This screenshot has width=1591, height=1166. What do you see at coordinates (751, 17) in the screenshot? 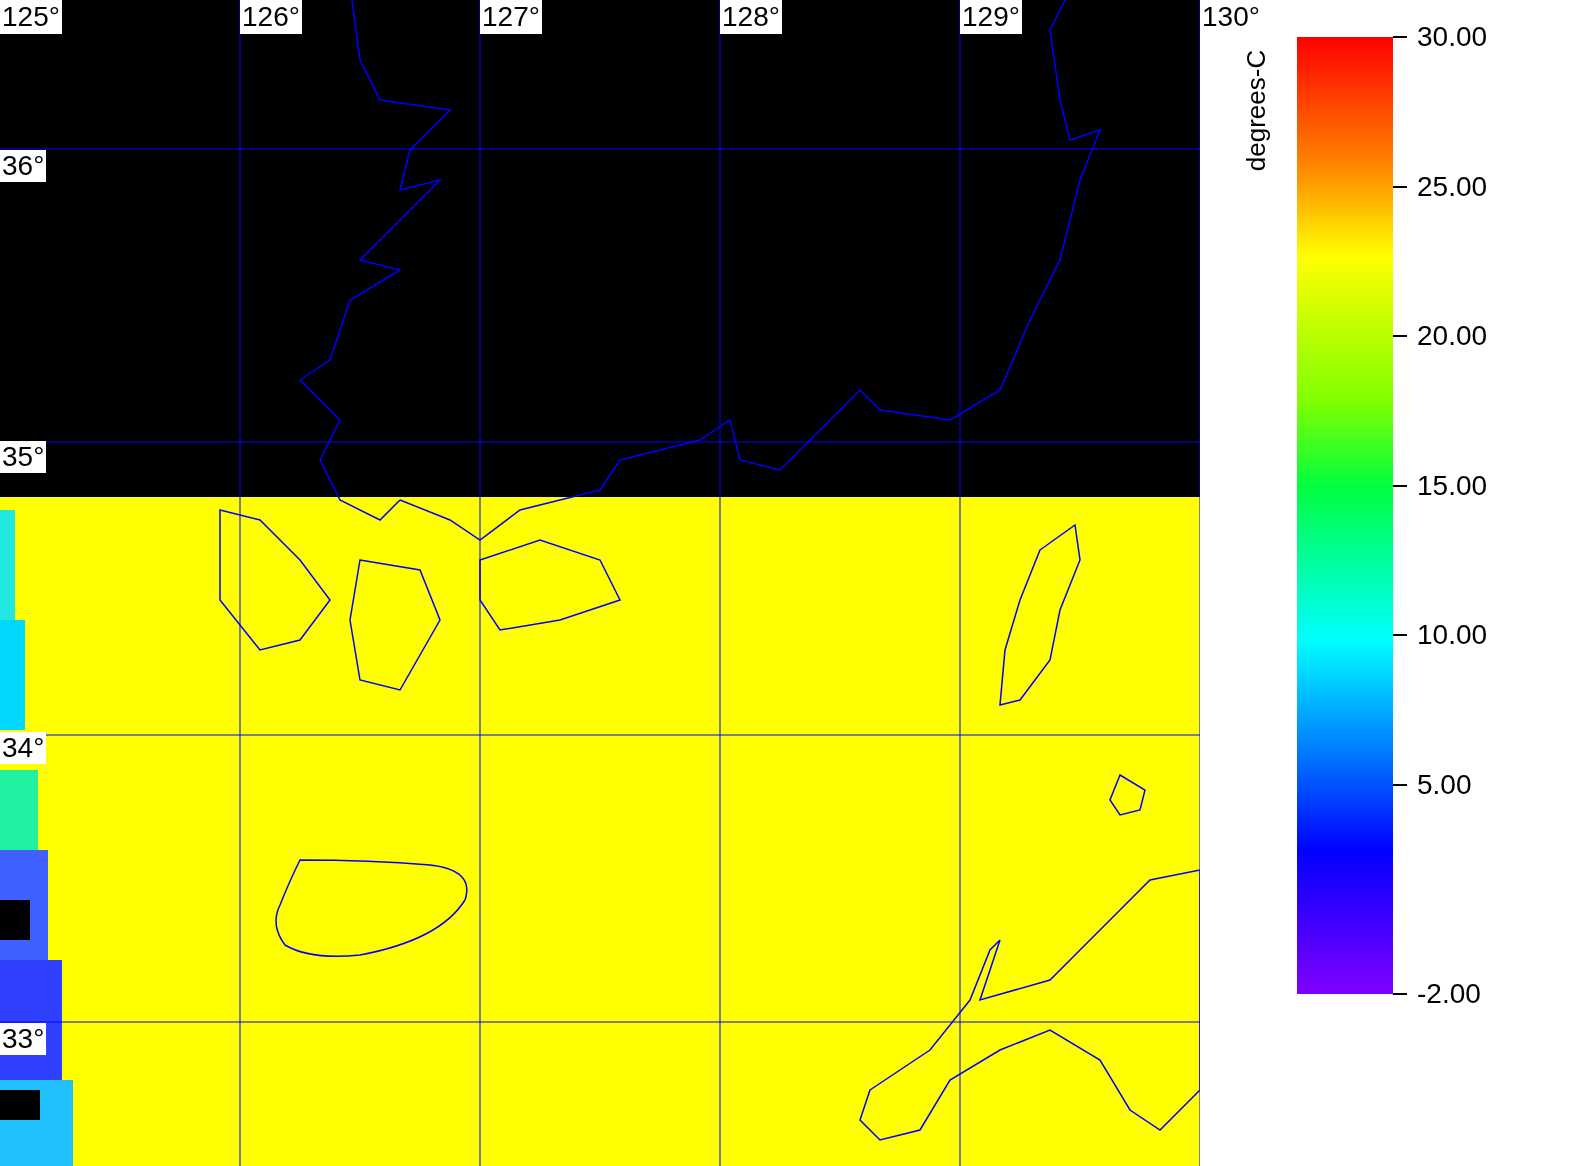
I see `longitude-label: 128°` at bounding box center [751, 17].